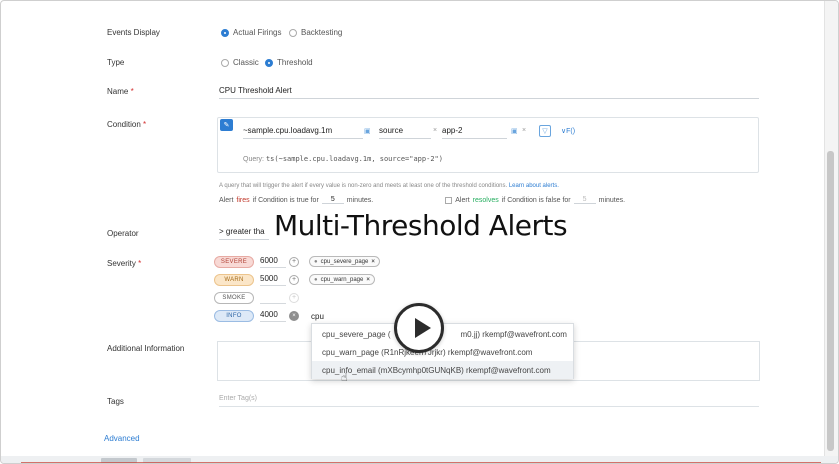 This screenshot has width=839, height=464. I want to click on filter-icon: ▽, so click(545, 131).